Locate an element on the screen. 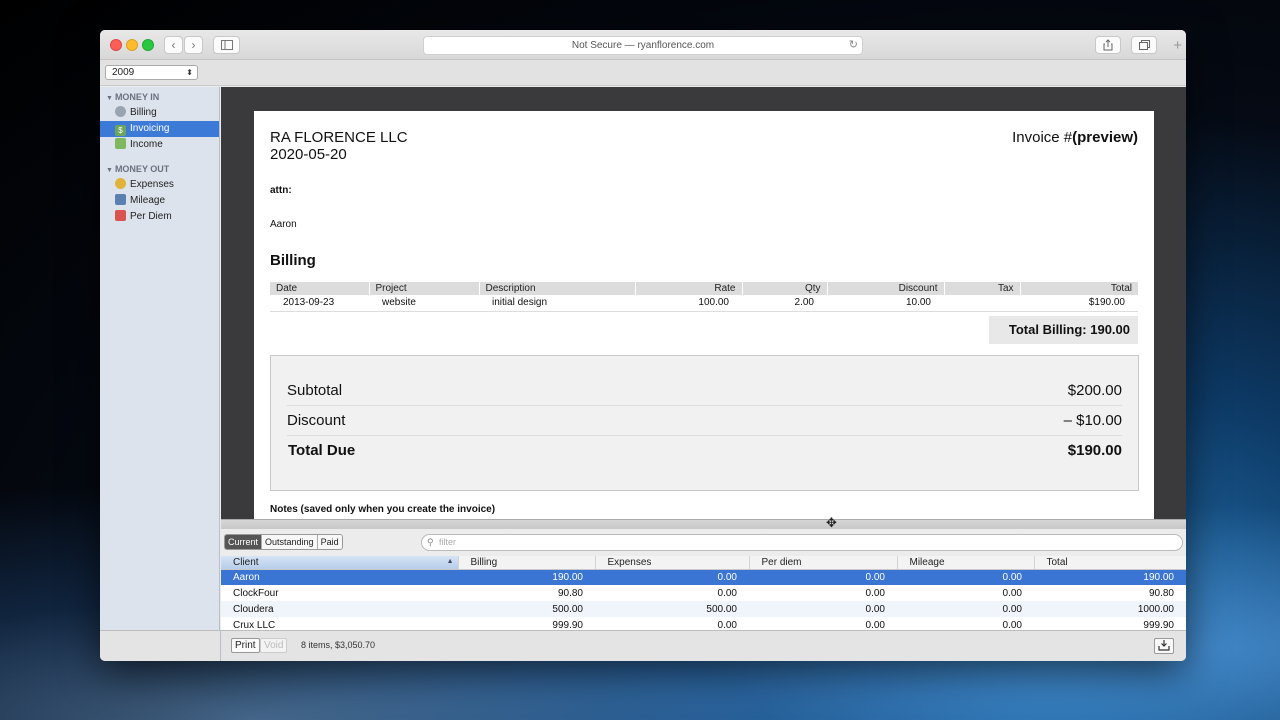 The width and height of the screenshot is (1280, 720). print-button: Print is located at coordinates (245, 645).